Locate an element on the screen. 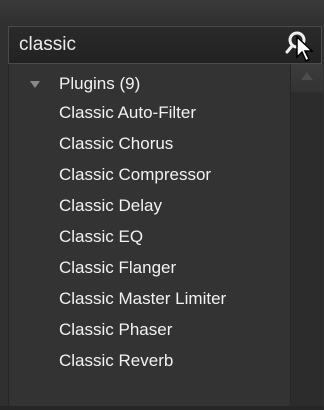 The height and width of the screenshot is (410, 324). plugin-item: Classic EQ is located at coordinates (150, 237).